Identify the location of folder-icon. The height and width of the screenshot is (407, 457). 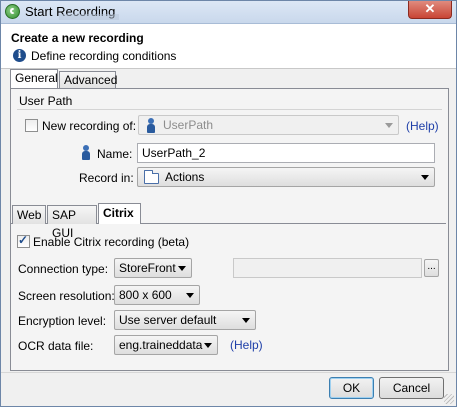
(151, 177).